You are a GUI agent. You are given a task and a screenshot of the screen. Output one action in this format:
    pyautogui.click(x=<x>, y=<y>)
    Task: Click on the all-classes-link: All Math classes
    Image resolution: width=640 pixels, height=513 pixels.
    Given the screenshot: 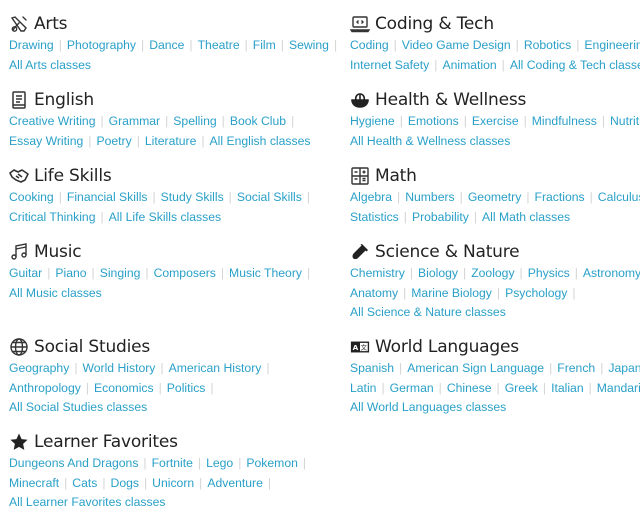 What is the action you would take?
    pyautogui.click(x=526, y=217)
    